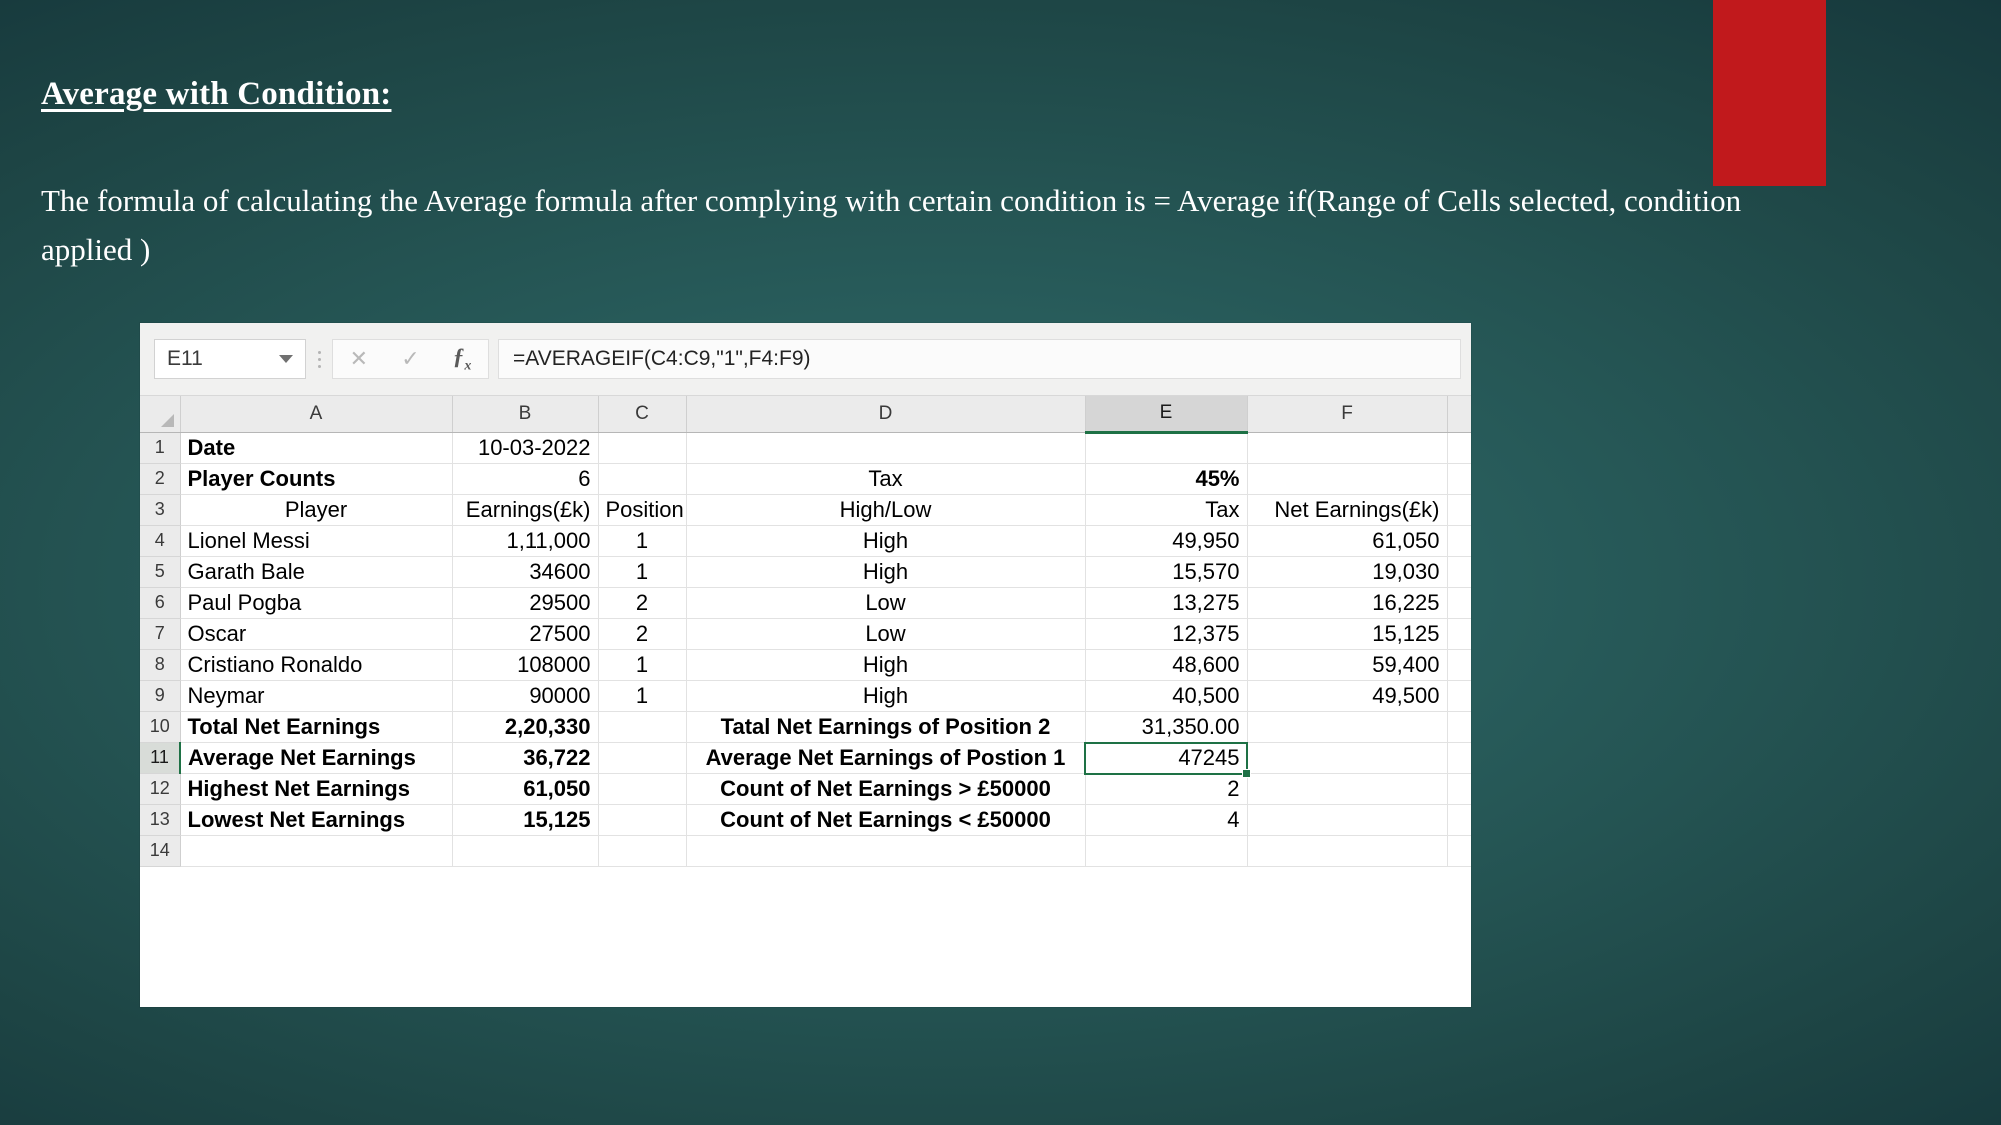 The height and width of the screenshot is (1125, 2001). I want to click on cell-B2: 6, so click(525, 479).